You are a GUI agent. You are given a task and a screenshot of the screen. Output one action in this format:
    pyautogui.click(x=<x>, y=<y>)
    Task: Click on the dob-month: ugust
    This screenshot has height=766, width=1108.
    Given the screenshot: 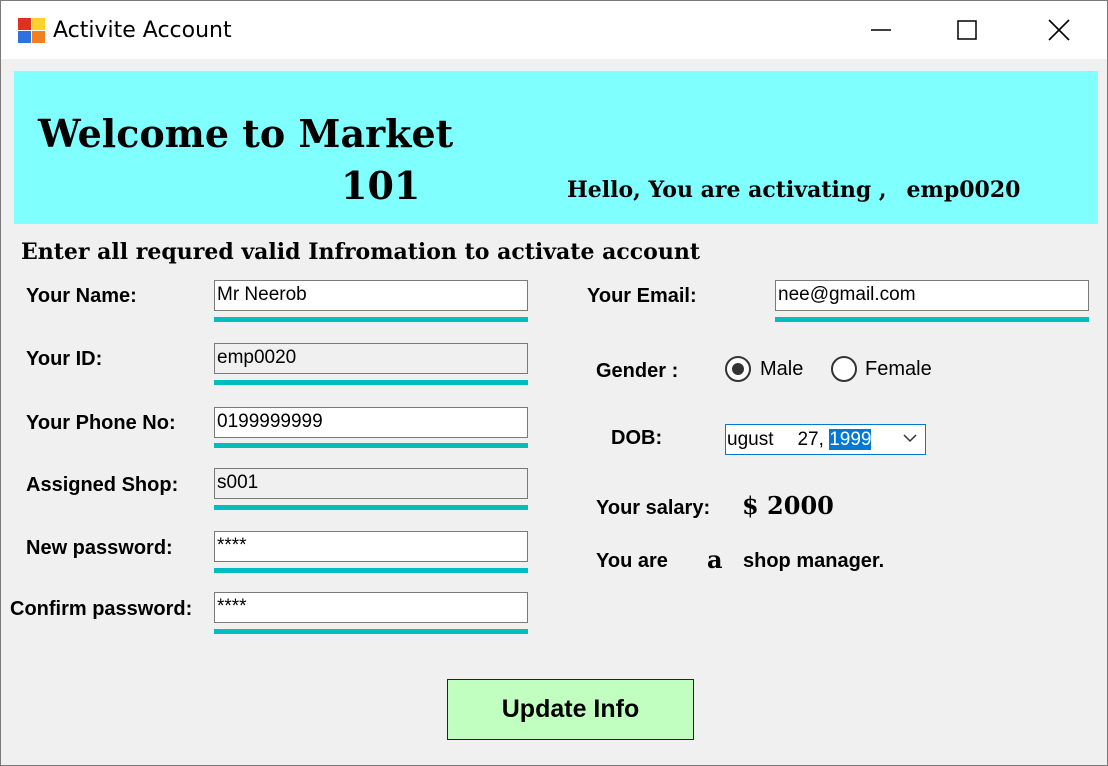 What is the action you would take?
    pyautogui.click(x=750, y=439)
    